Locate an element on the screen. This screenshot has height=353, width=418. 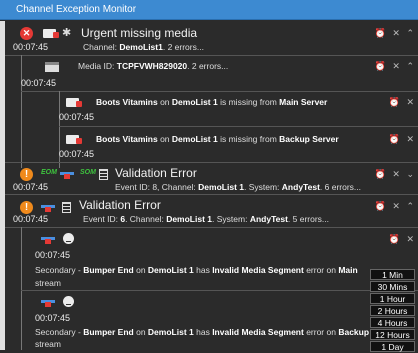
gear-icon: ✱ is located at coordinates (67, 33).